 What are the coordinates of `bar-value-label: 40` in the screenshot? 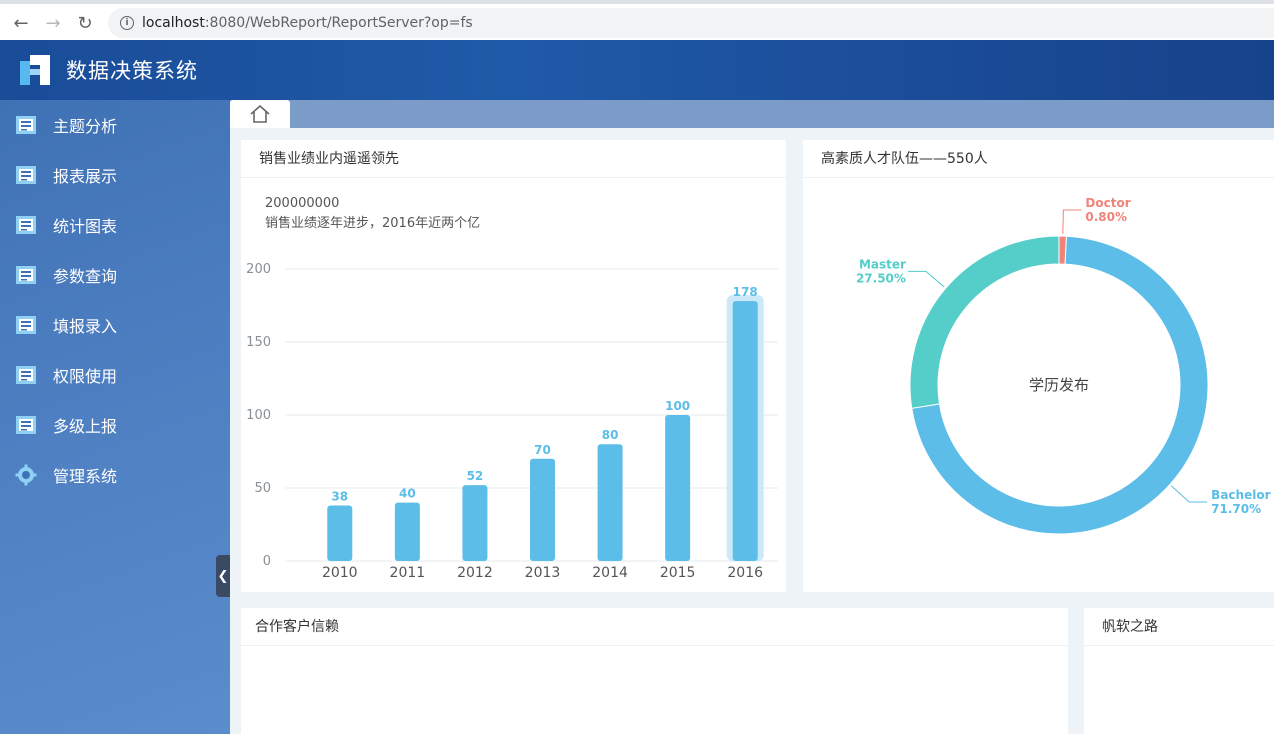 It's located at (407, 494).